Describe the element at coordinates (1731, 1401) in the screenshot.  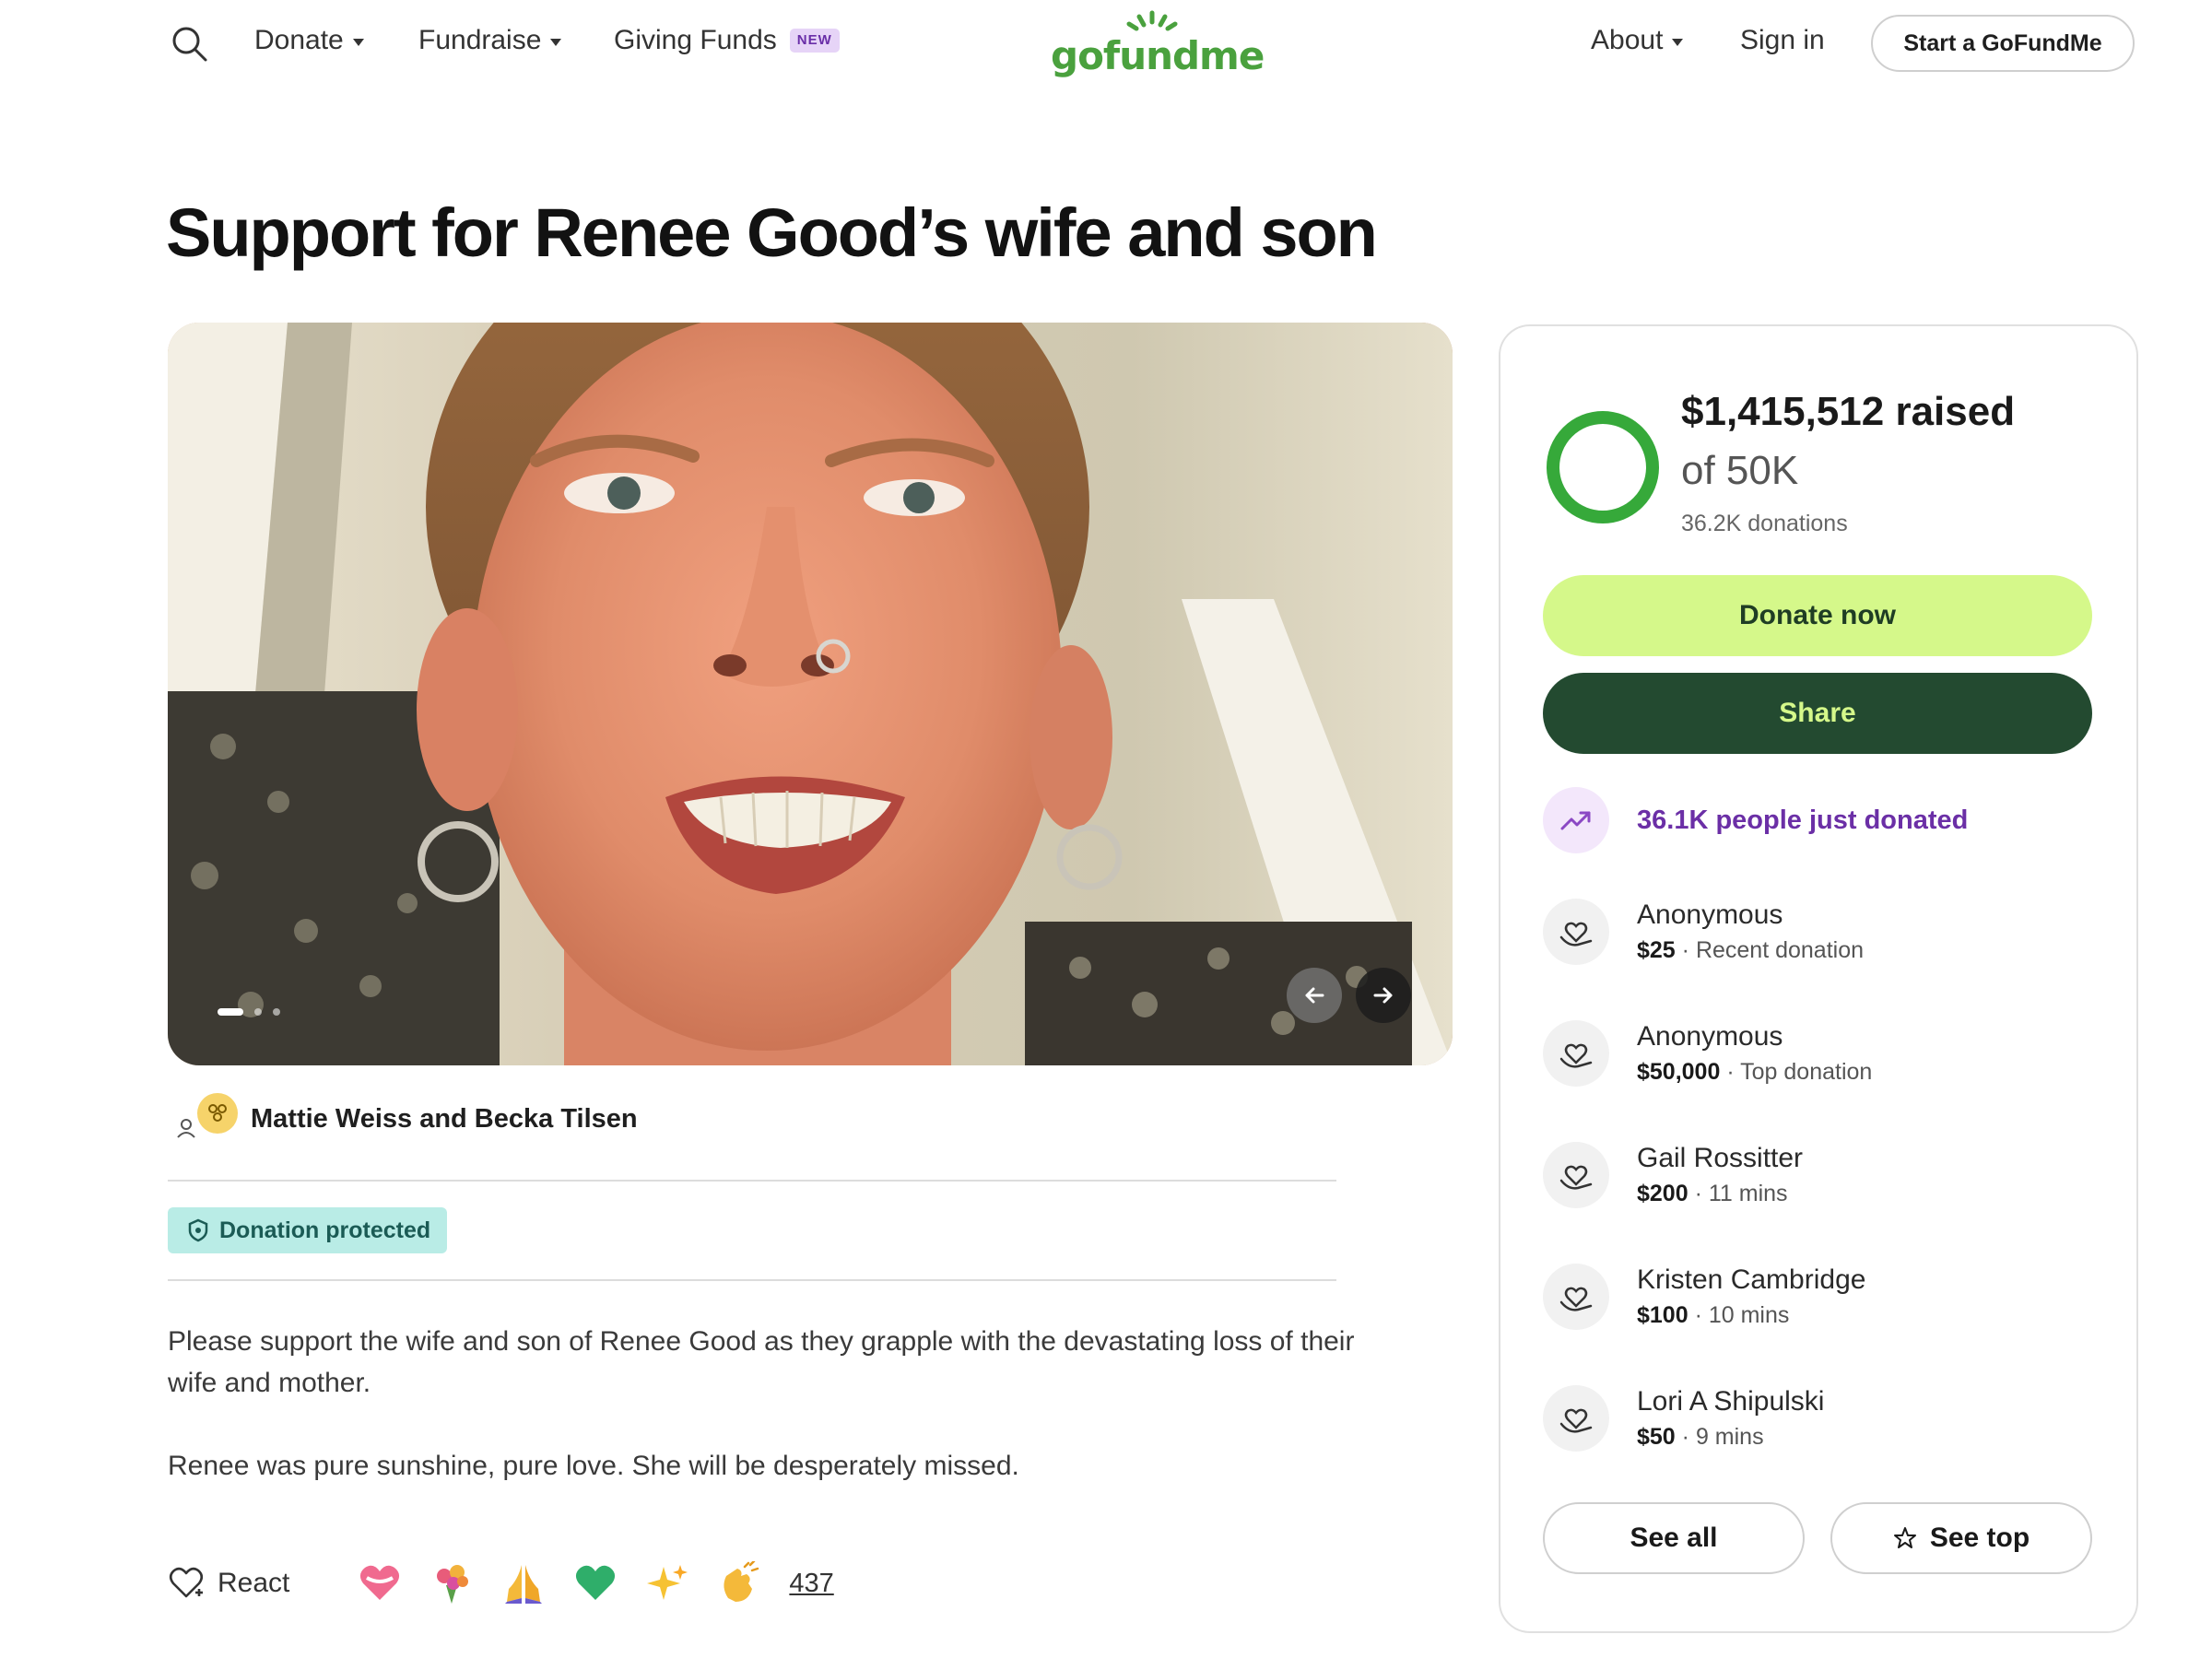
I see `donor-name: Lori A Shipulski` at that location.